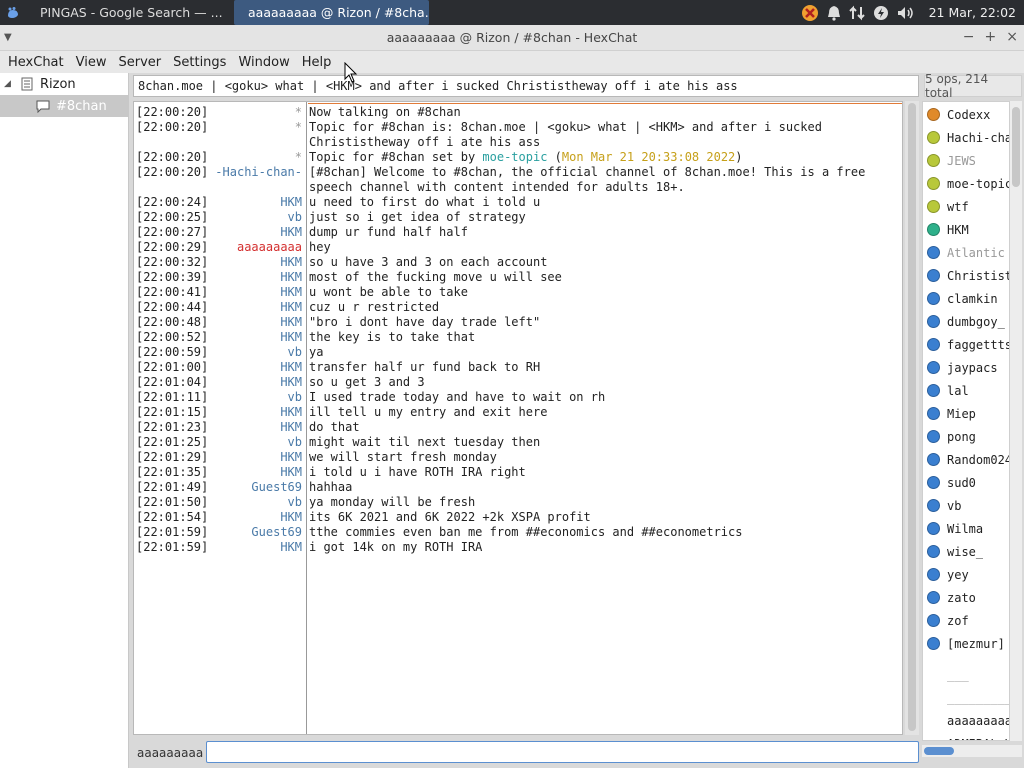 The image size is (1024, 768). I want to click on window-menu-icon: ▼, so click(8, 37).